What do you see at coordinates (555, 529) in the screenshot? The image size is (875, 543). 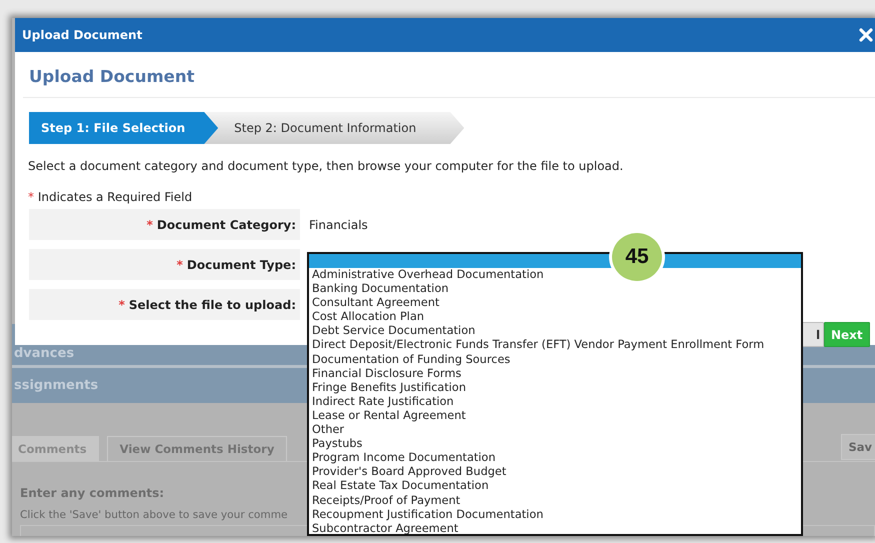 I see `dropdown-option: Subcontractor Agreement` at bounding box center [555, 529].